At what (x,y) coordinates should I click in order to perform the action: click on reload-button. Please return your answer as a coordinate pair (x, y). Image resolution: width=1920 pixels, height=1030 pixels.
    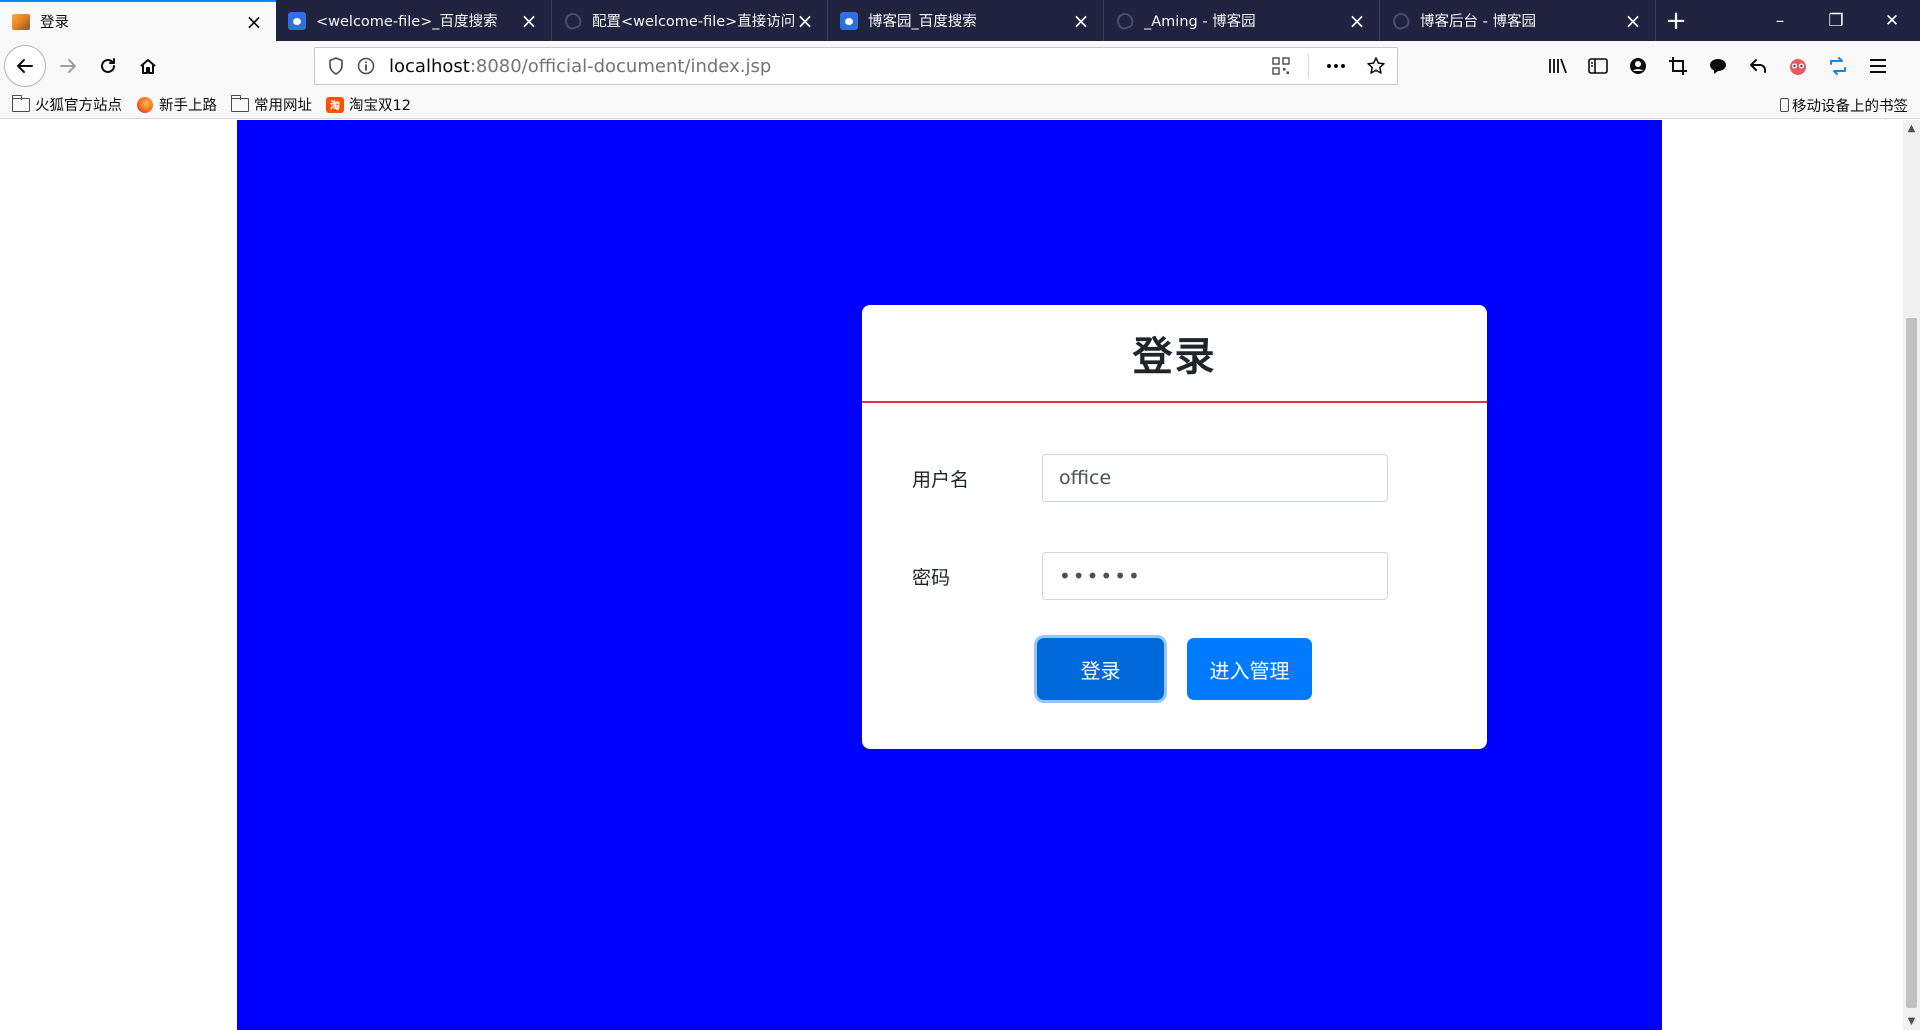
    Looking at the image, I should click on (108, 66).